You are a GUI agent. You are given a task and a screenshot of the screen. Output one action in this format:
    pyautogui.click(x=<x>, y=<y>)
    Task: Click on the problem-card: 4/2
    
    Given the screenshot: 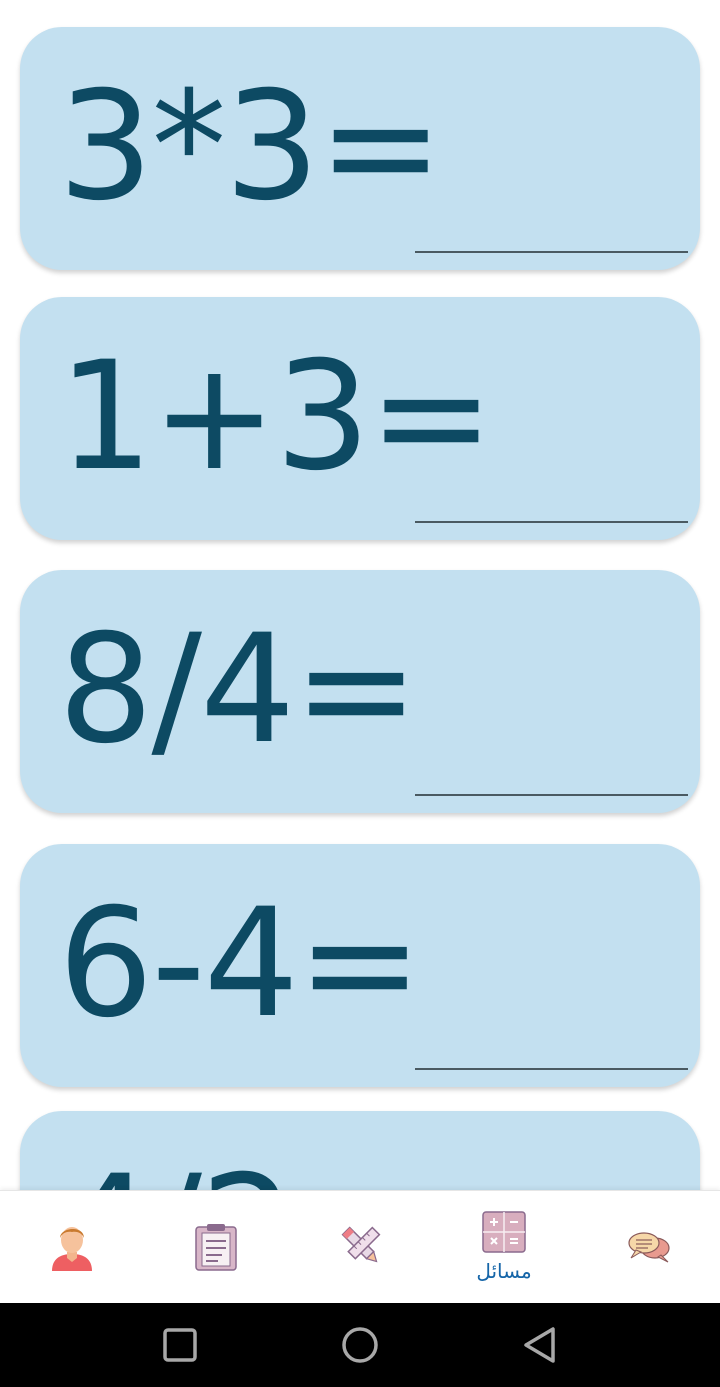 What is the action you would take?
    pyautogui.click(x=360, y=1150)
    